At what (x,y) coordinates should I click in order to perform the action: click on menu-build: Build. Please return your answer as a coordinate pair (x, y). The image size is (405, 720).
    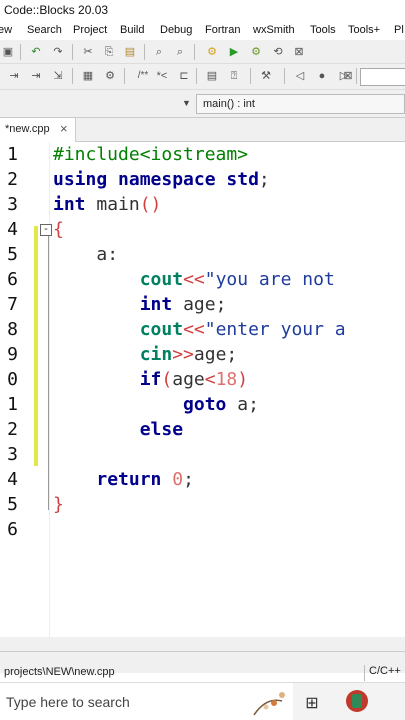
    Looking at the image, I should click on (132, 30).